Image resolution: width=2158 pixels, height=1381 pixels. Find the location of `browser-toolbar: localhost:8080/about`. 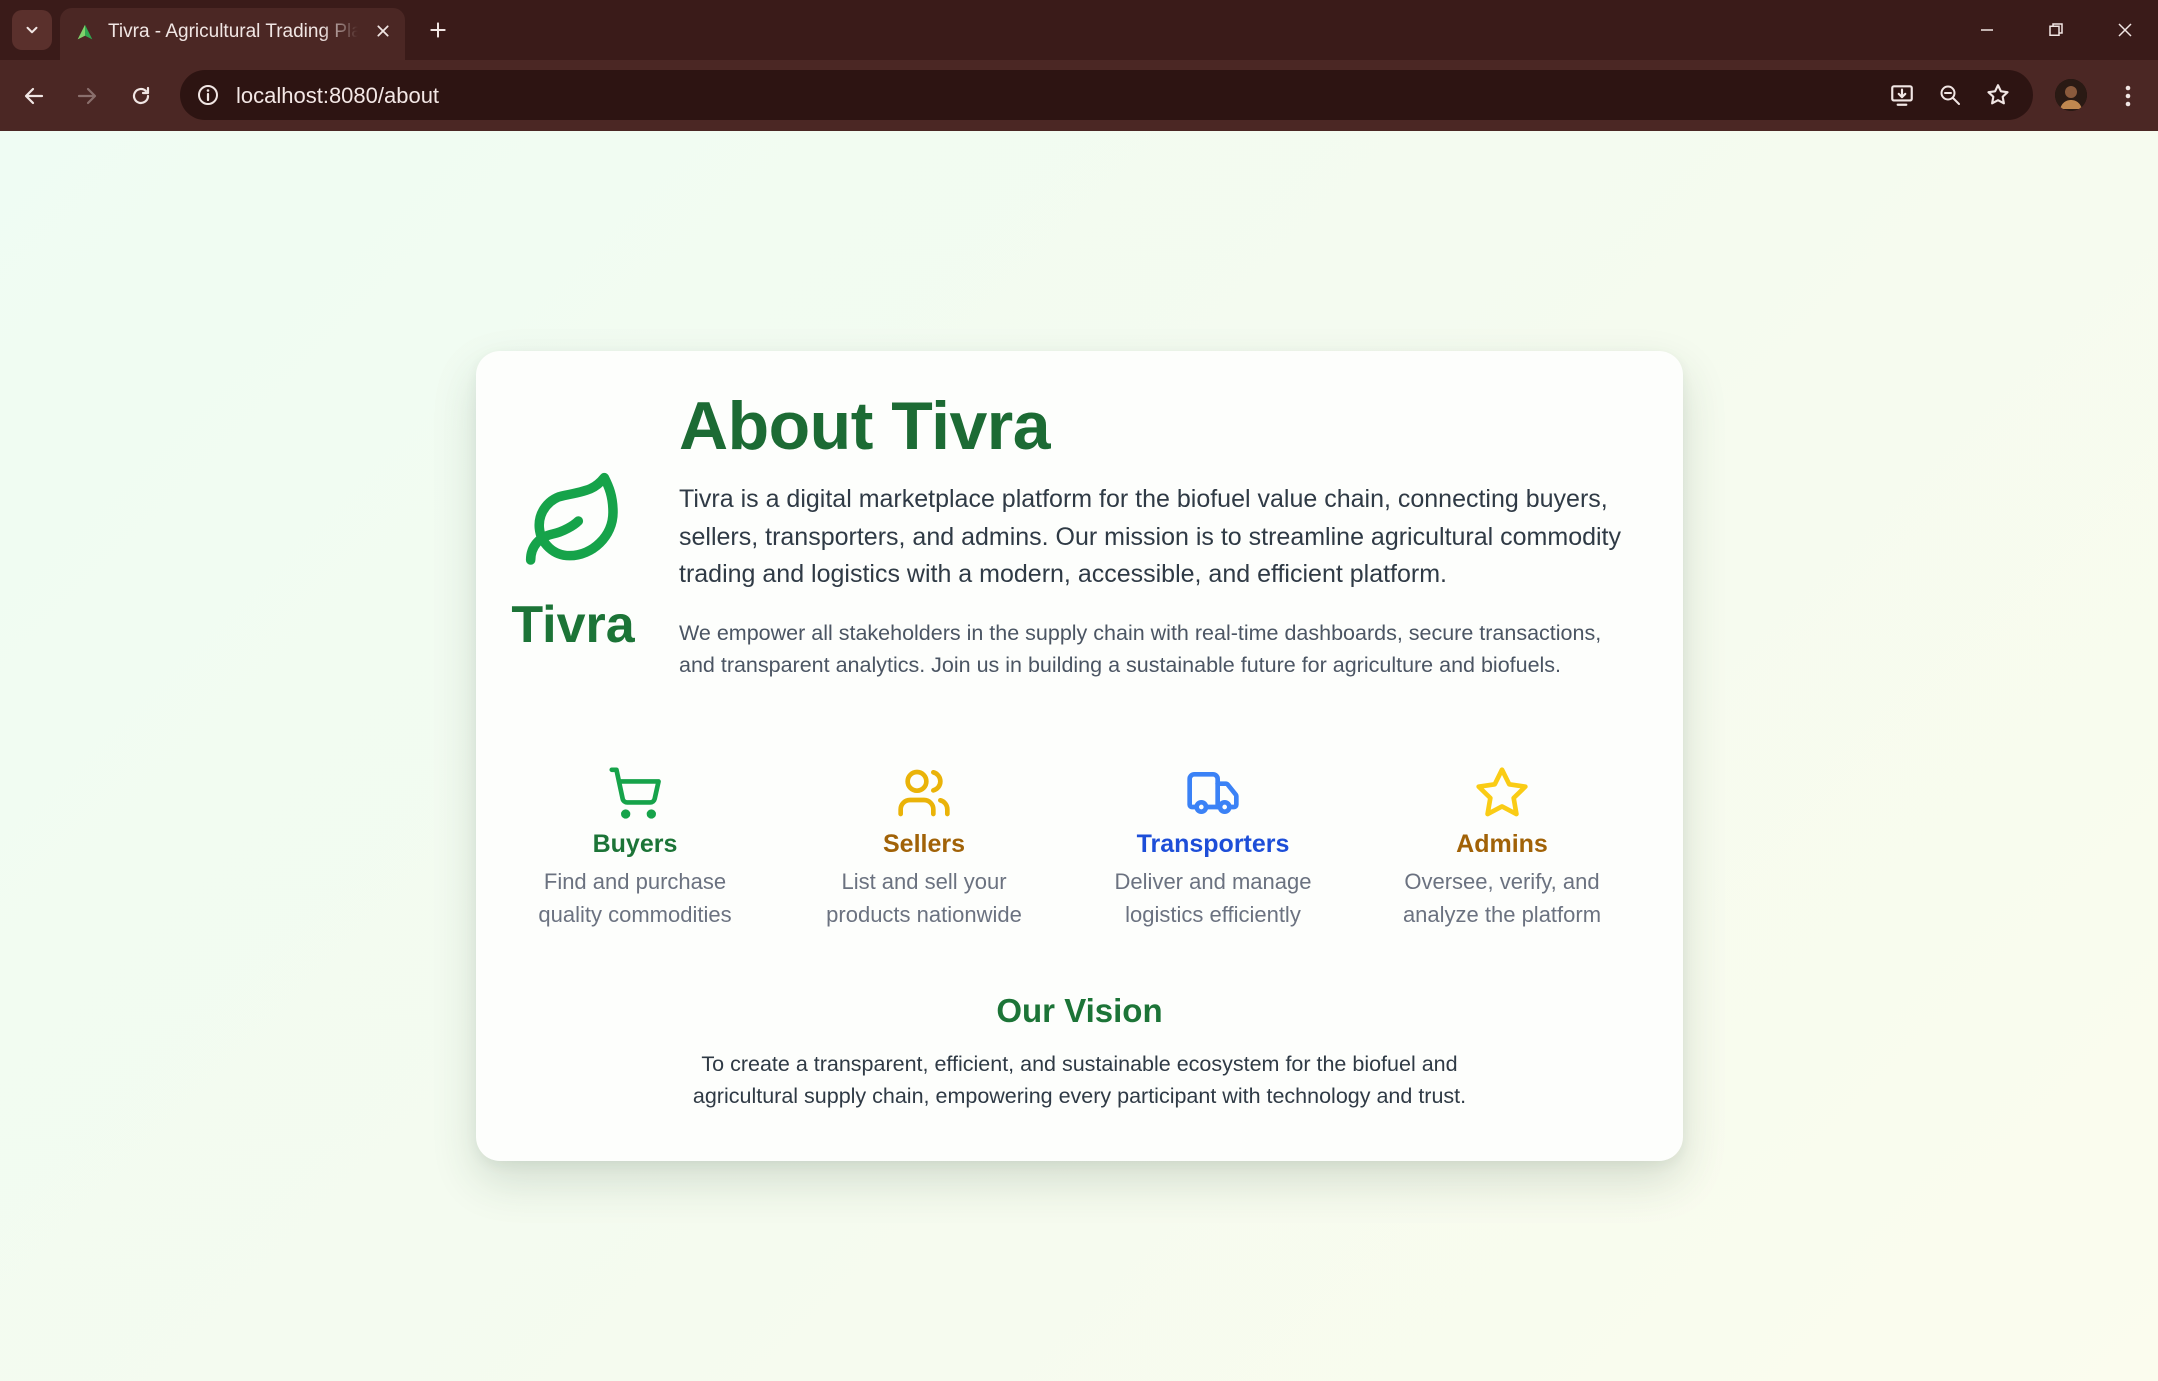

browser-toolbar: localhost:8080/about is located at coordinates (1079, 95).